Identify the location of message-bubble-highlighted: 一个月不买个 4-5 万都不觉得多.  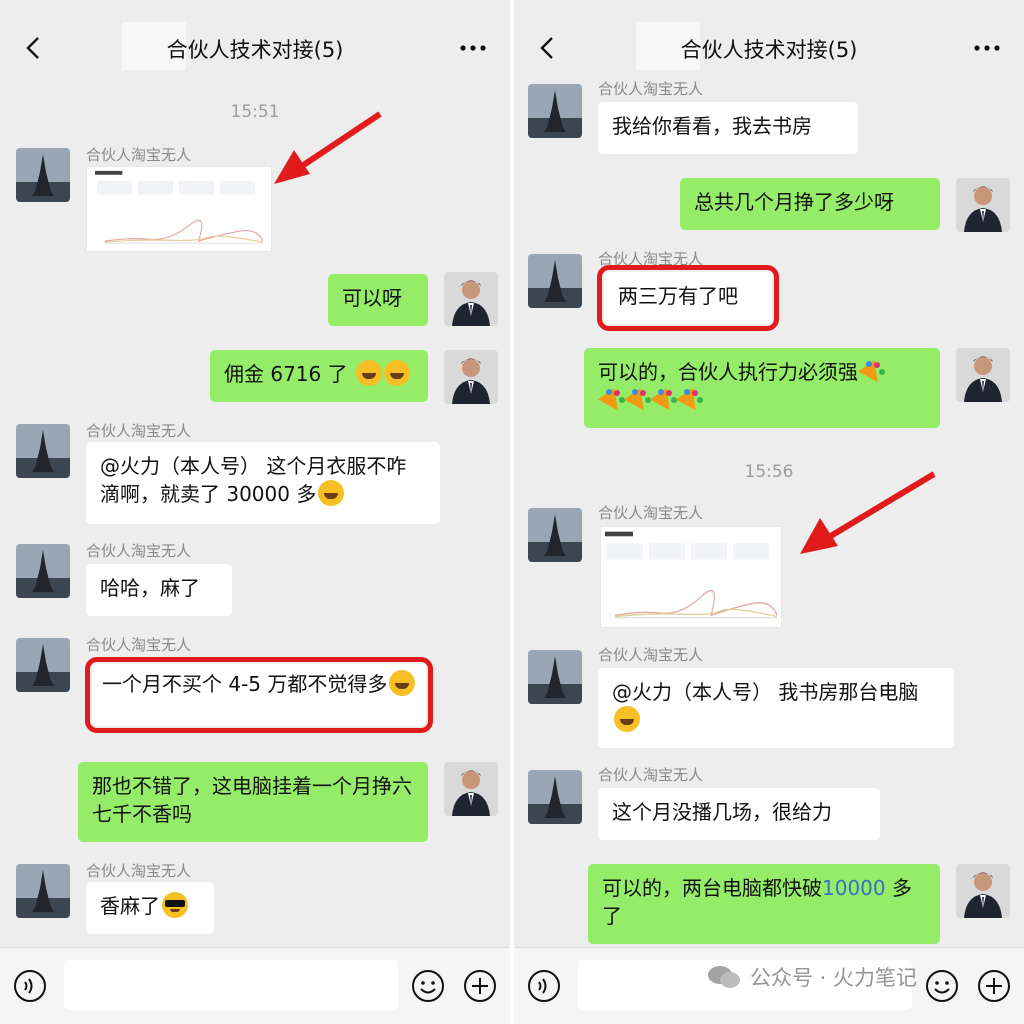
(259, 695).